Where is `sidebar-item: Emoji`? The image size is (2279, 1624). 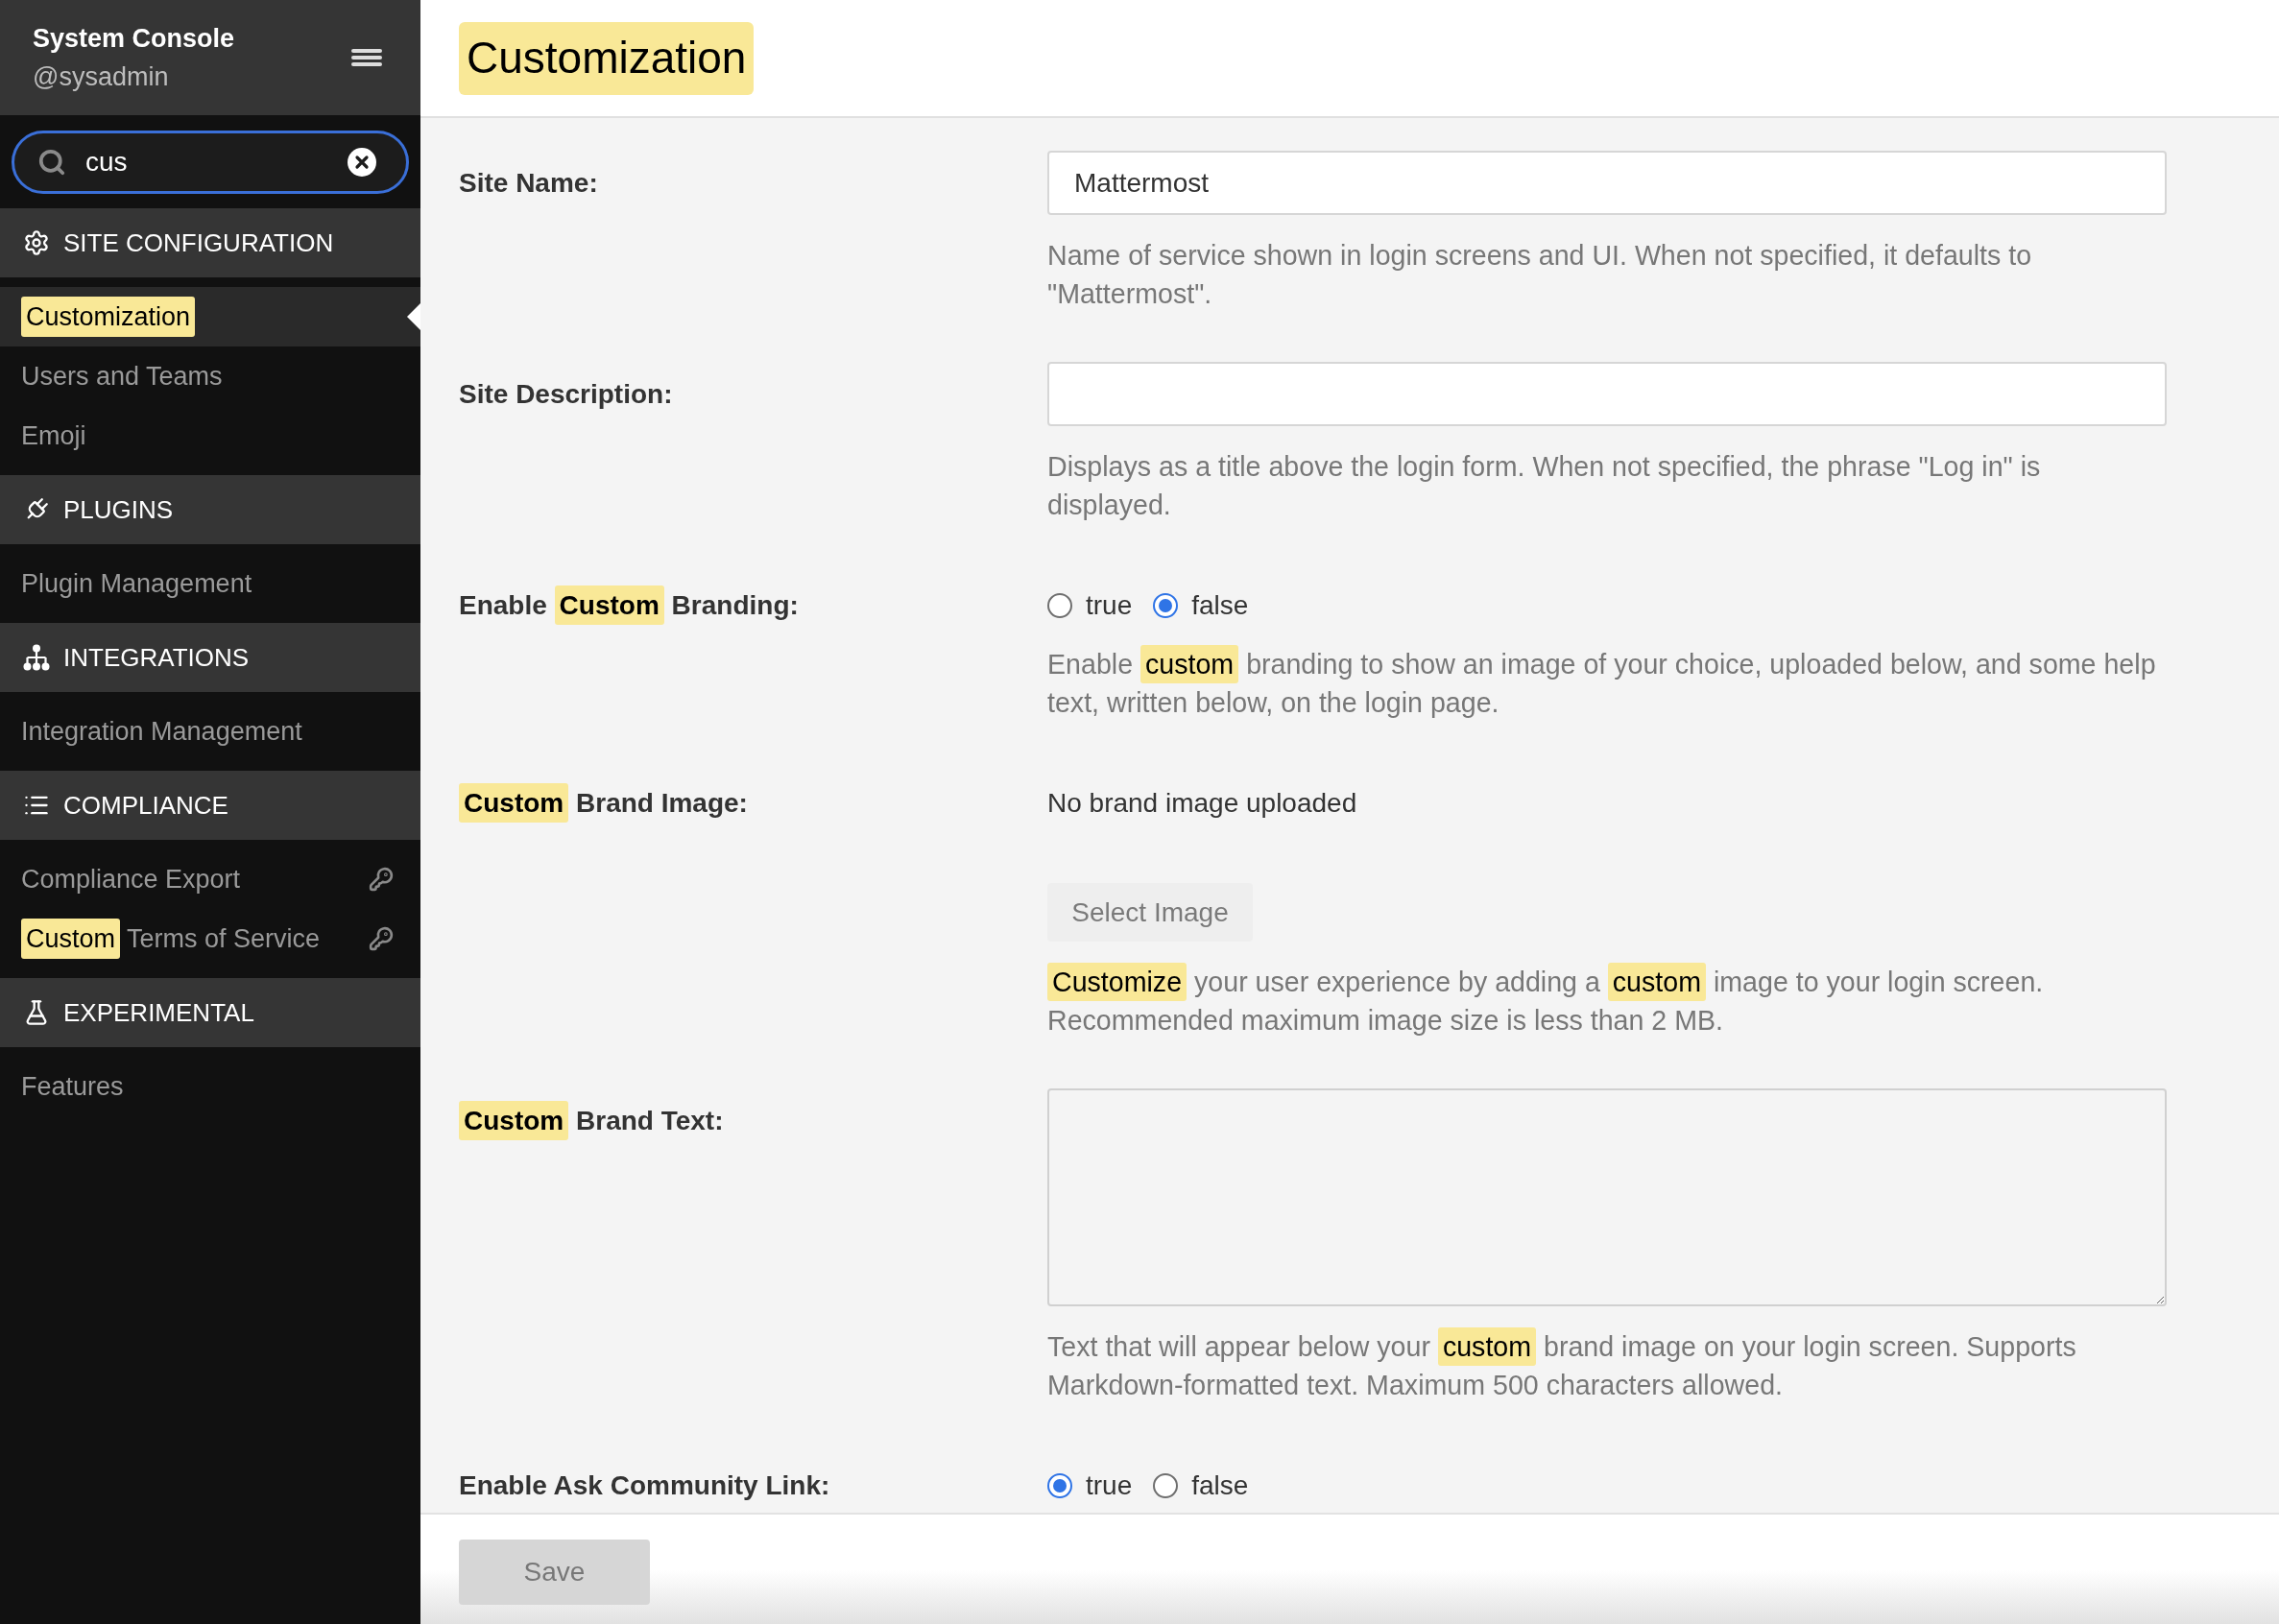 sidebar-item: Emoji is located at coordinates (210, 436).